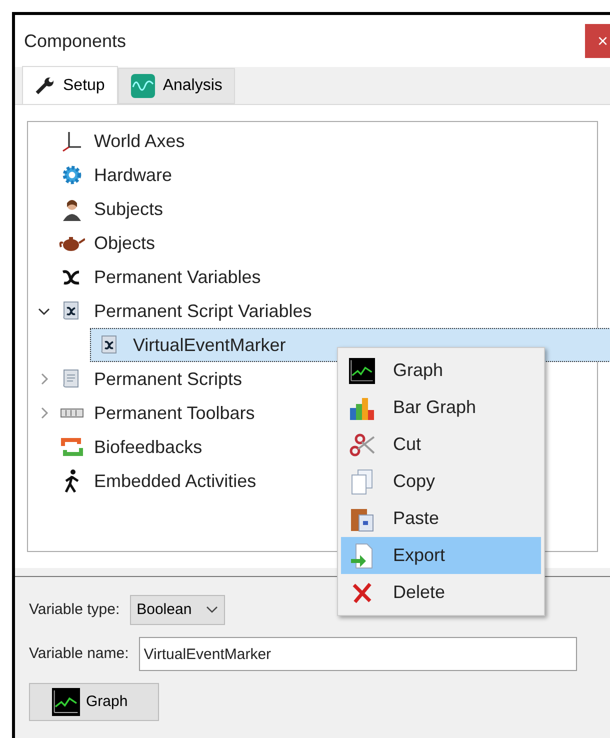 The width and height of the screenshot is (610, 738). What do you see at coordinates (72, 413) in the screenshot?
I see `toolbar-icon` at bounding box center [72, 413].